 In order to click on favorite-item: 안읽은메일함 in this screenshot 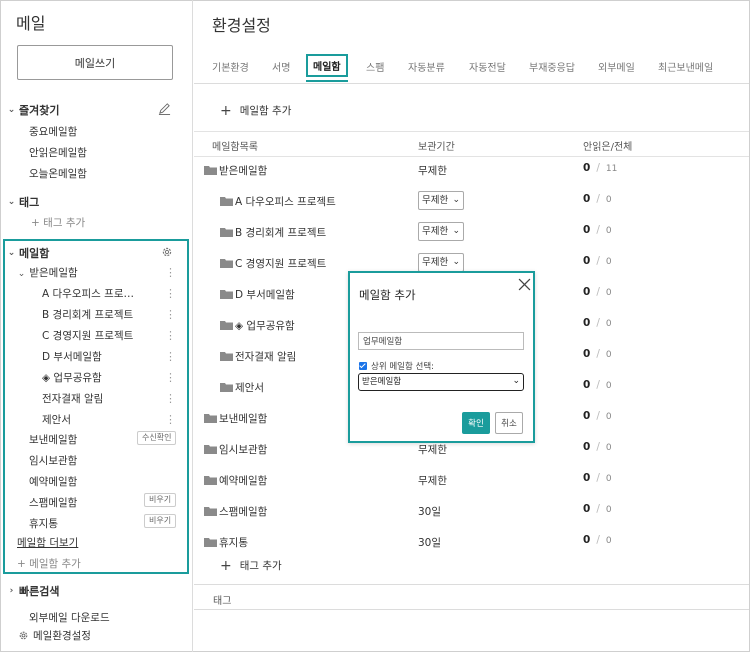, I will do `click(58, 152)`.